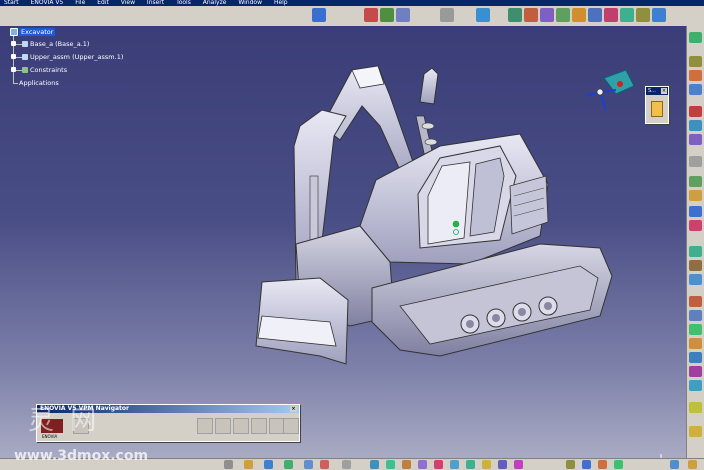 The image size is (704, 470). I want to click on scene-icon, so click(695, 407).